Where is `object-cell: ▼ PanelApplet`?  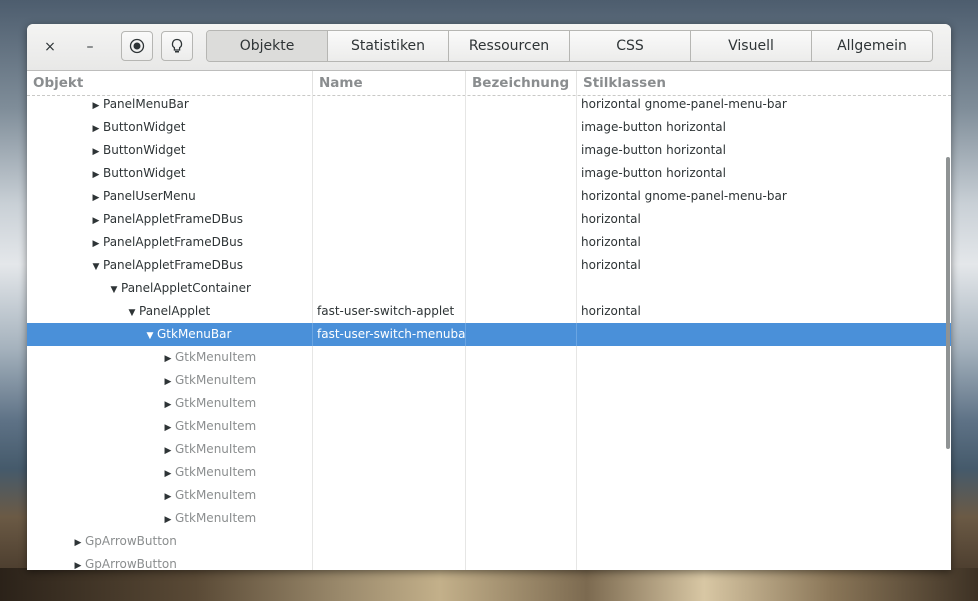
object-cell: ▼ PanelApplet is located at coordinates (170, 311).